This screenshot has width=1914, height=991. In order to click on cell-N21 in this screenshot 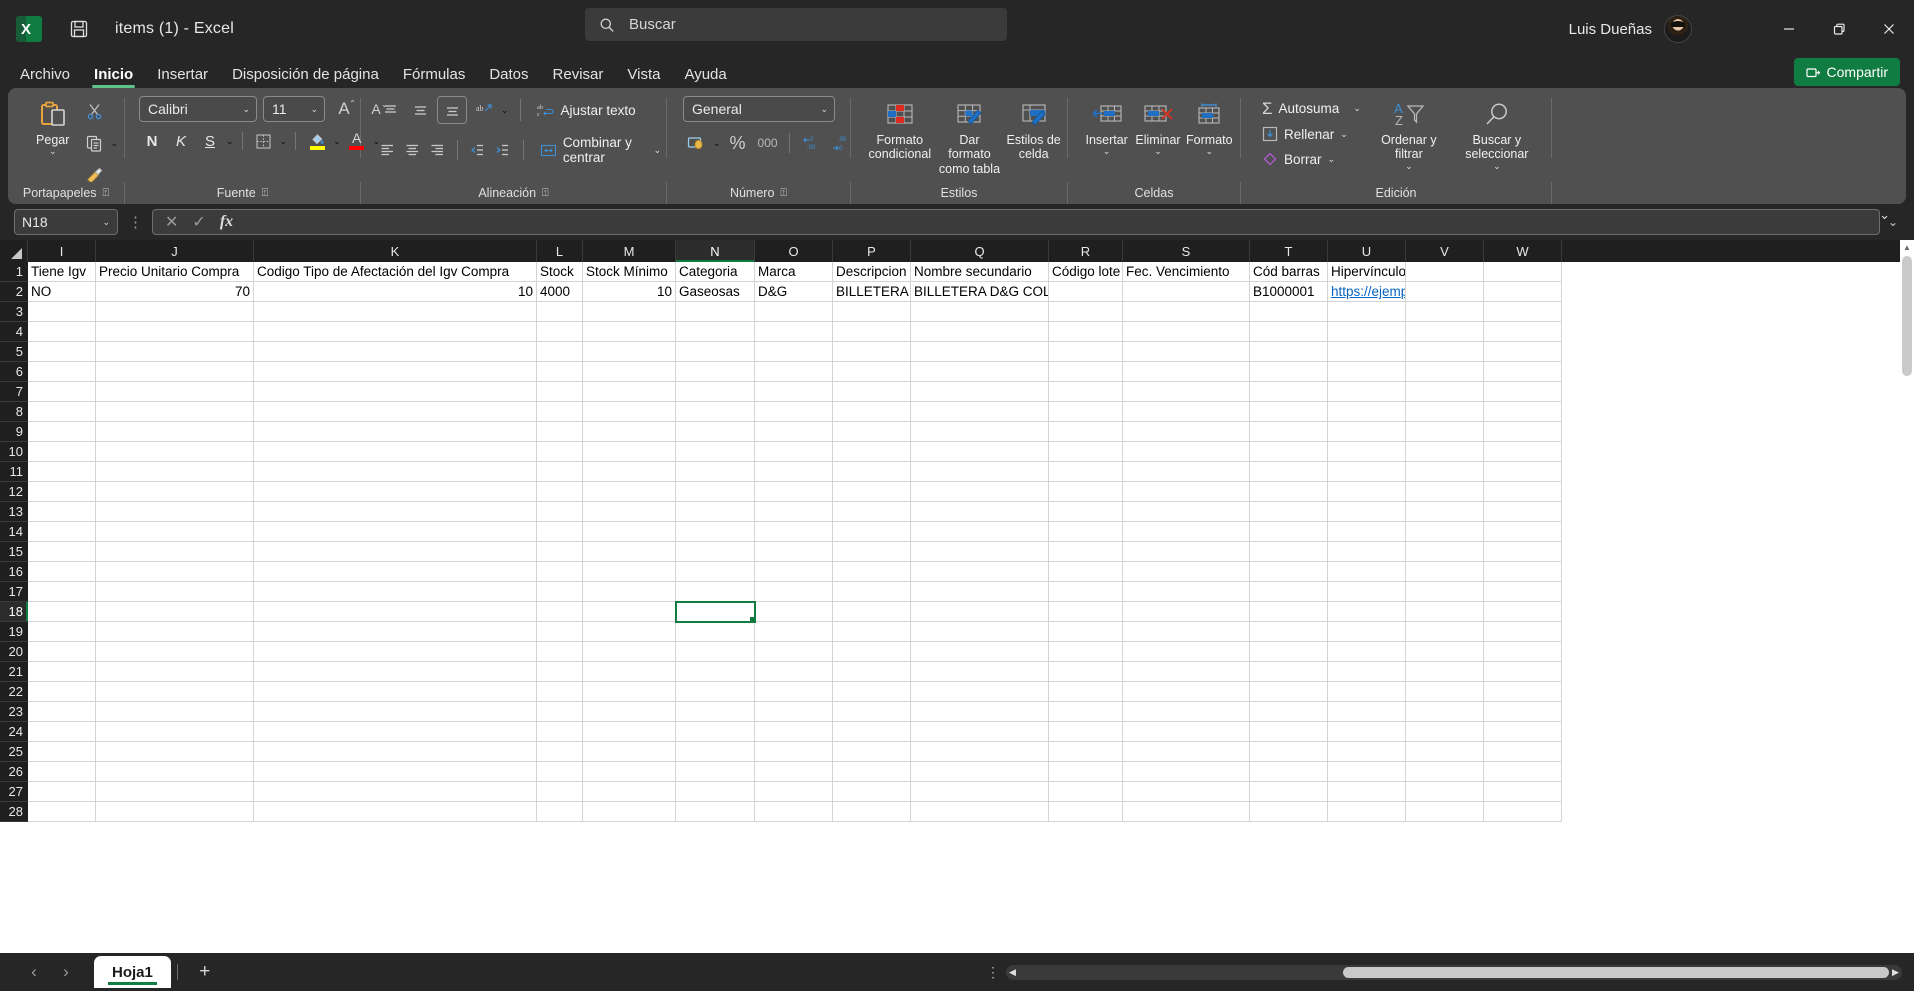, I will do `click(715, 672)`.